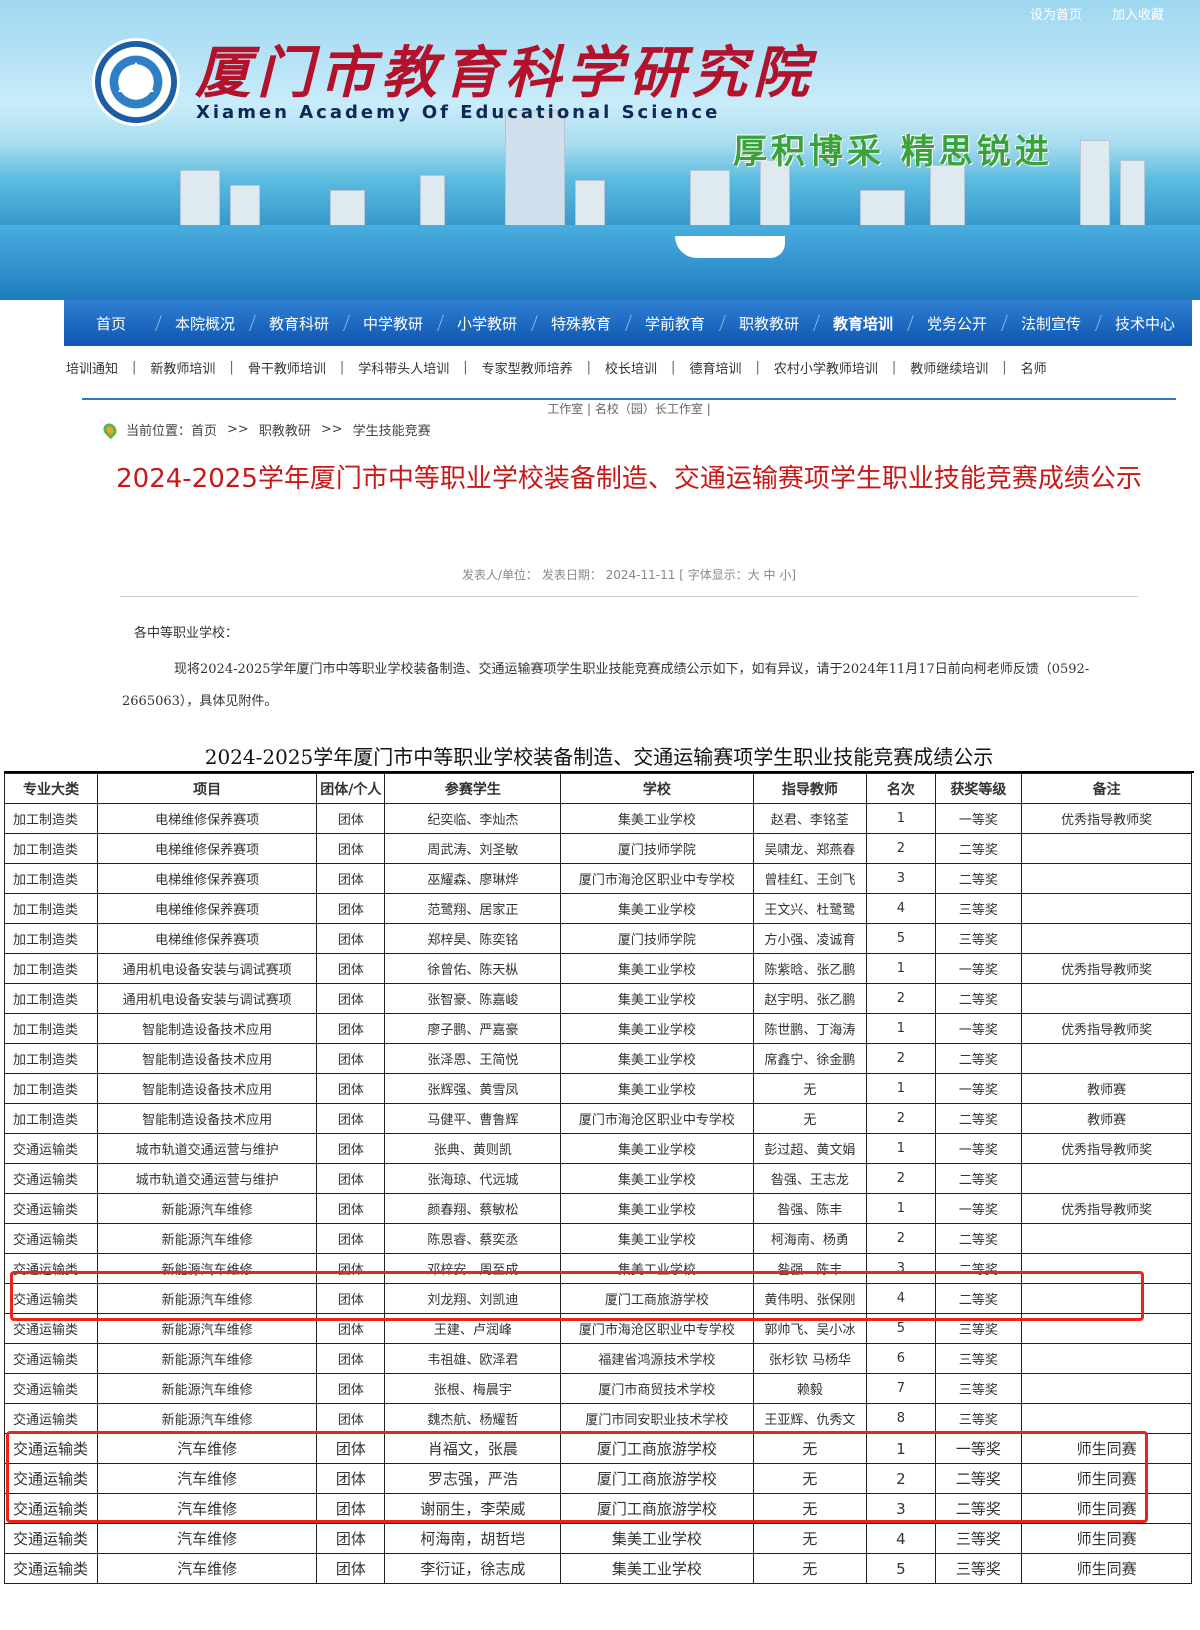  I want to click on column-header: 参赛学生, so click(473, 788).